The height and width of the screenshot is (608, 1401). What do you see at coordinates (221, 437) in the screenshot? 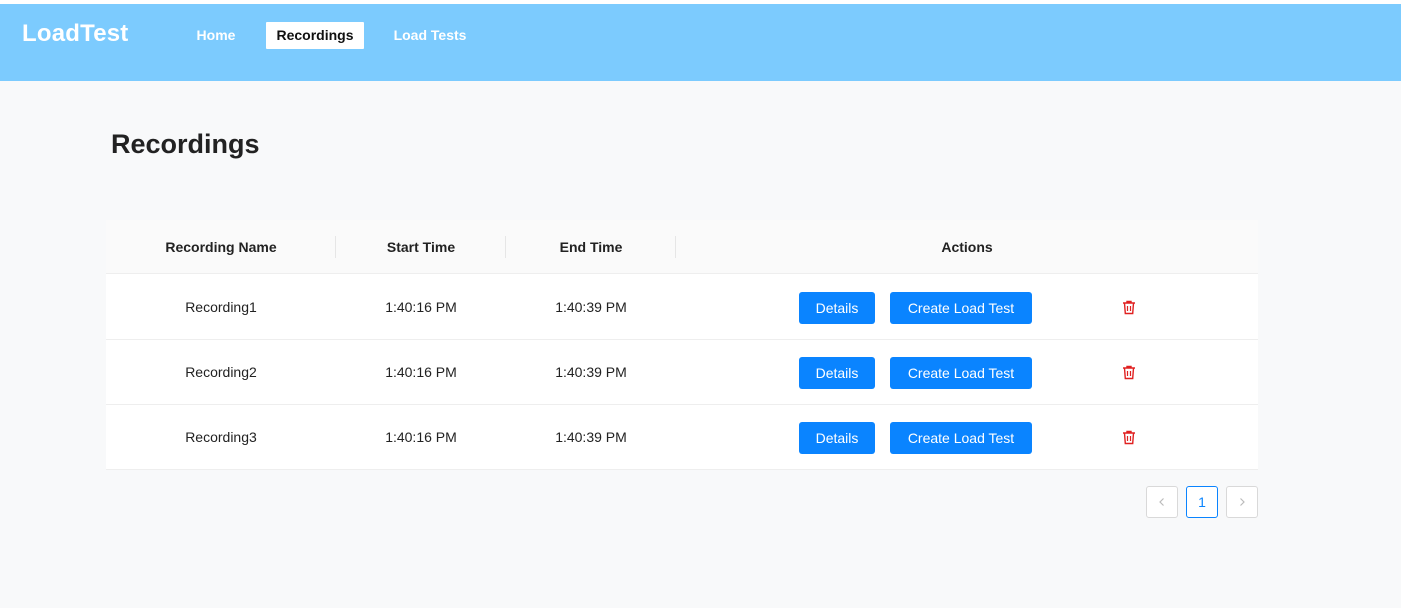
I see `recording-name-cell: Recording3` at bounding box center [221, 437].